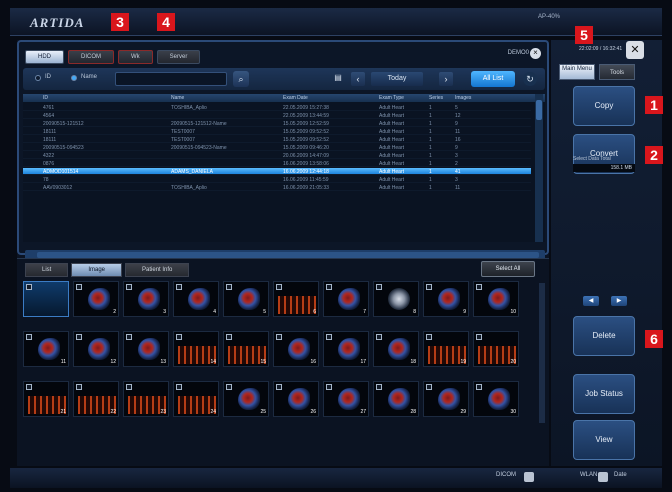 Image resolution: width=672 pixels, height=492 pixels. I want to click on all-list-button: All List, so click(493, 79).